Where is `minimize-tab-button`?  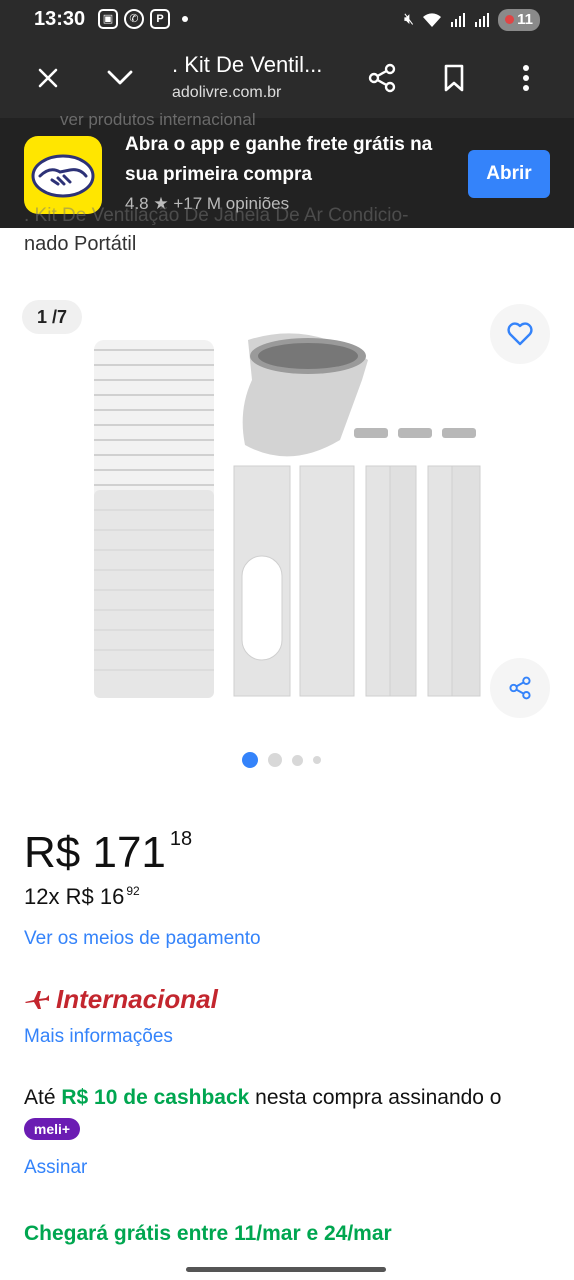
minimize-tab-button is located at coordinates (120, 78).